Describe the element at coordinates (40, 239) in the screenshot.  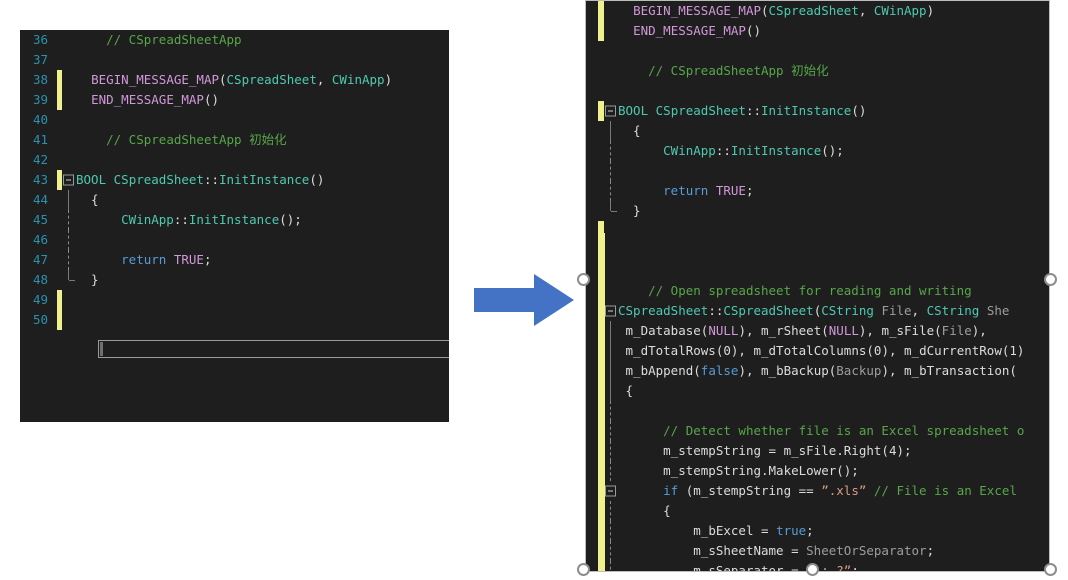
I see `line-number: 46` at that location.